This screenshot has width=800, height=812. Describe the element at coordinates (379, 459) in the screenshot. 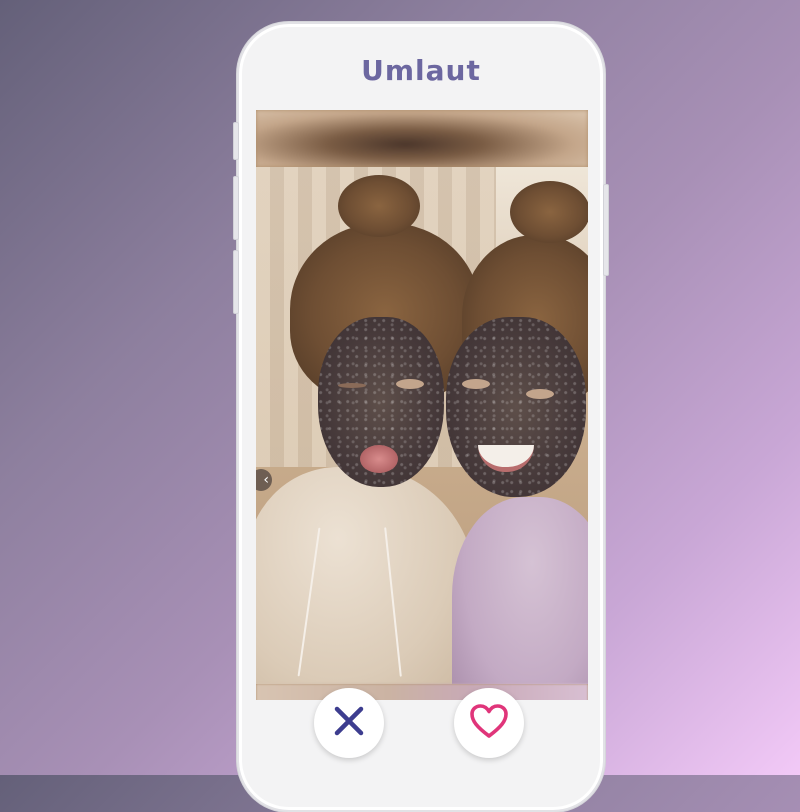

I see `photo-lips` at that location.